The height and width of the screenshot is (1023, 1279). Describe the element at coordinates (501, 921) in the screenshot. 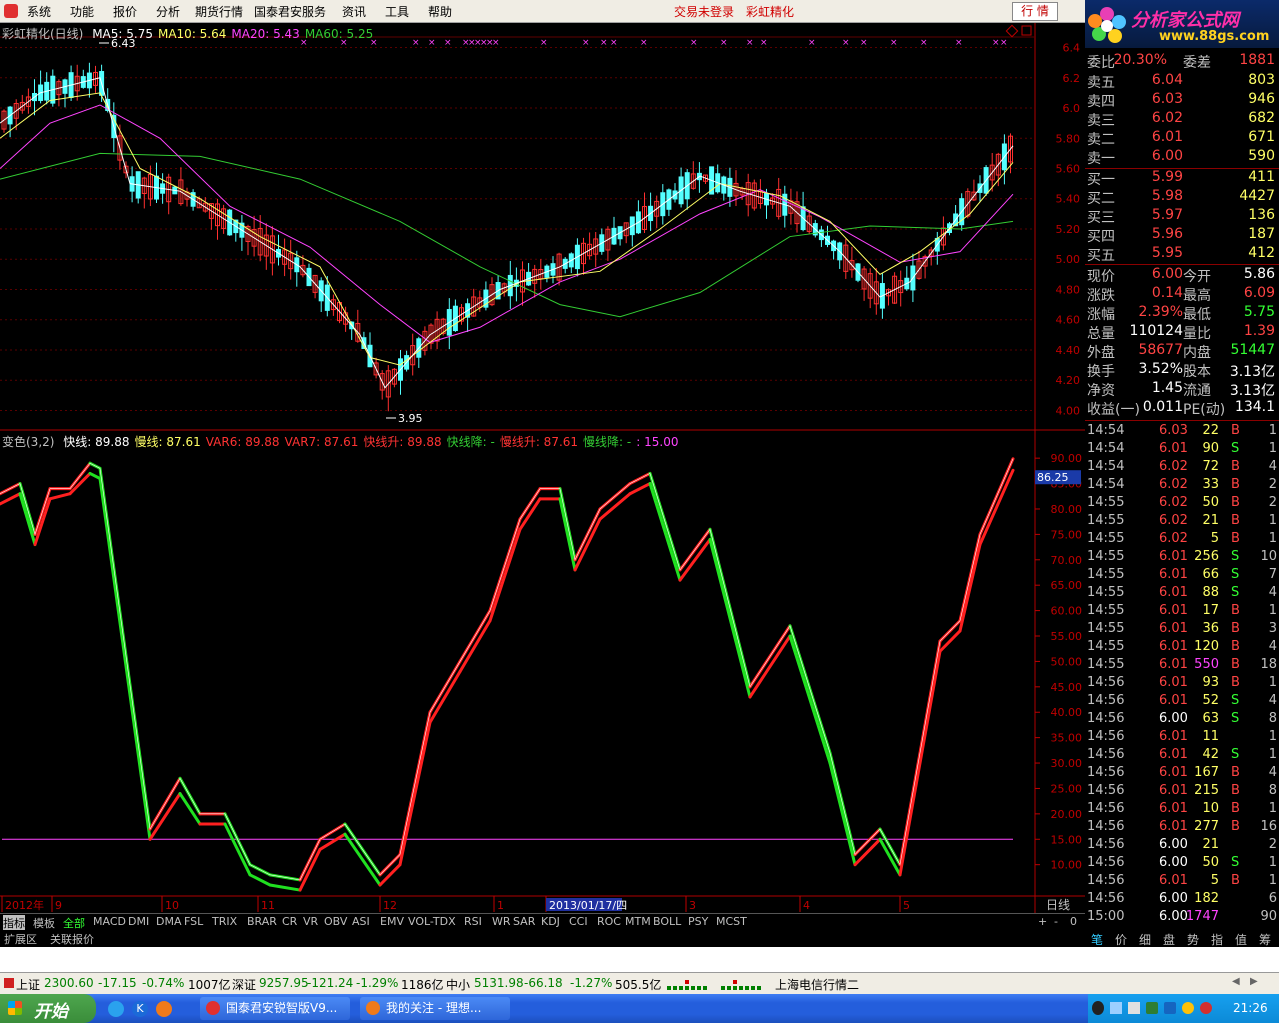

I see `tab-wr: WR` at that location.